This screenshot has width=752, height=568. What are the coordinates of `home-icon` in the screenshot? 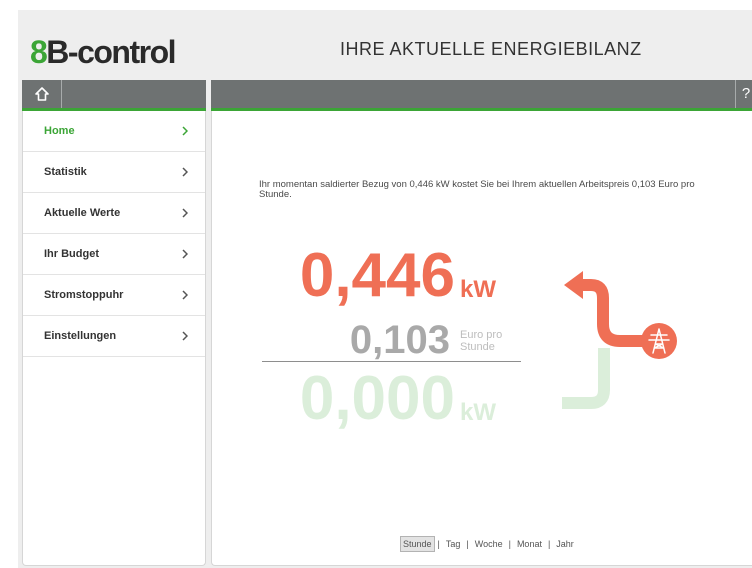 It's located at (41, 94).